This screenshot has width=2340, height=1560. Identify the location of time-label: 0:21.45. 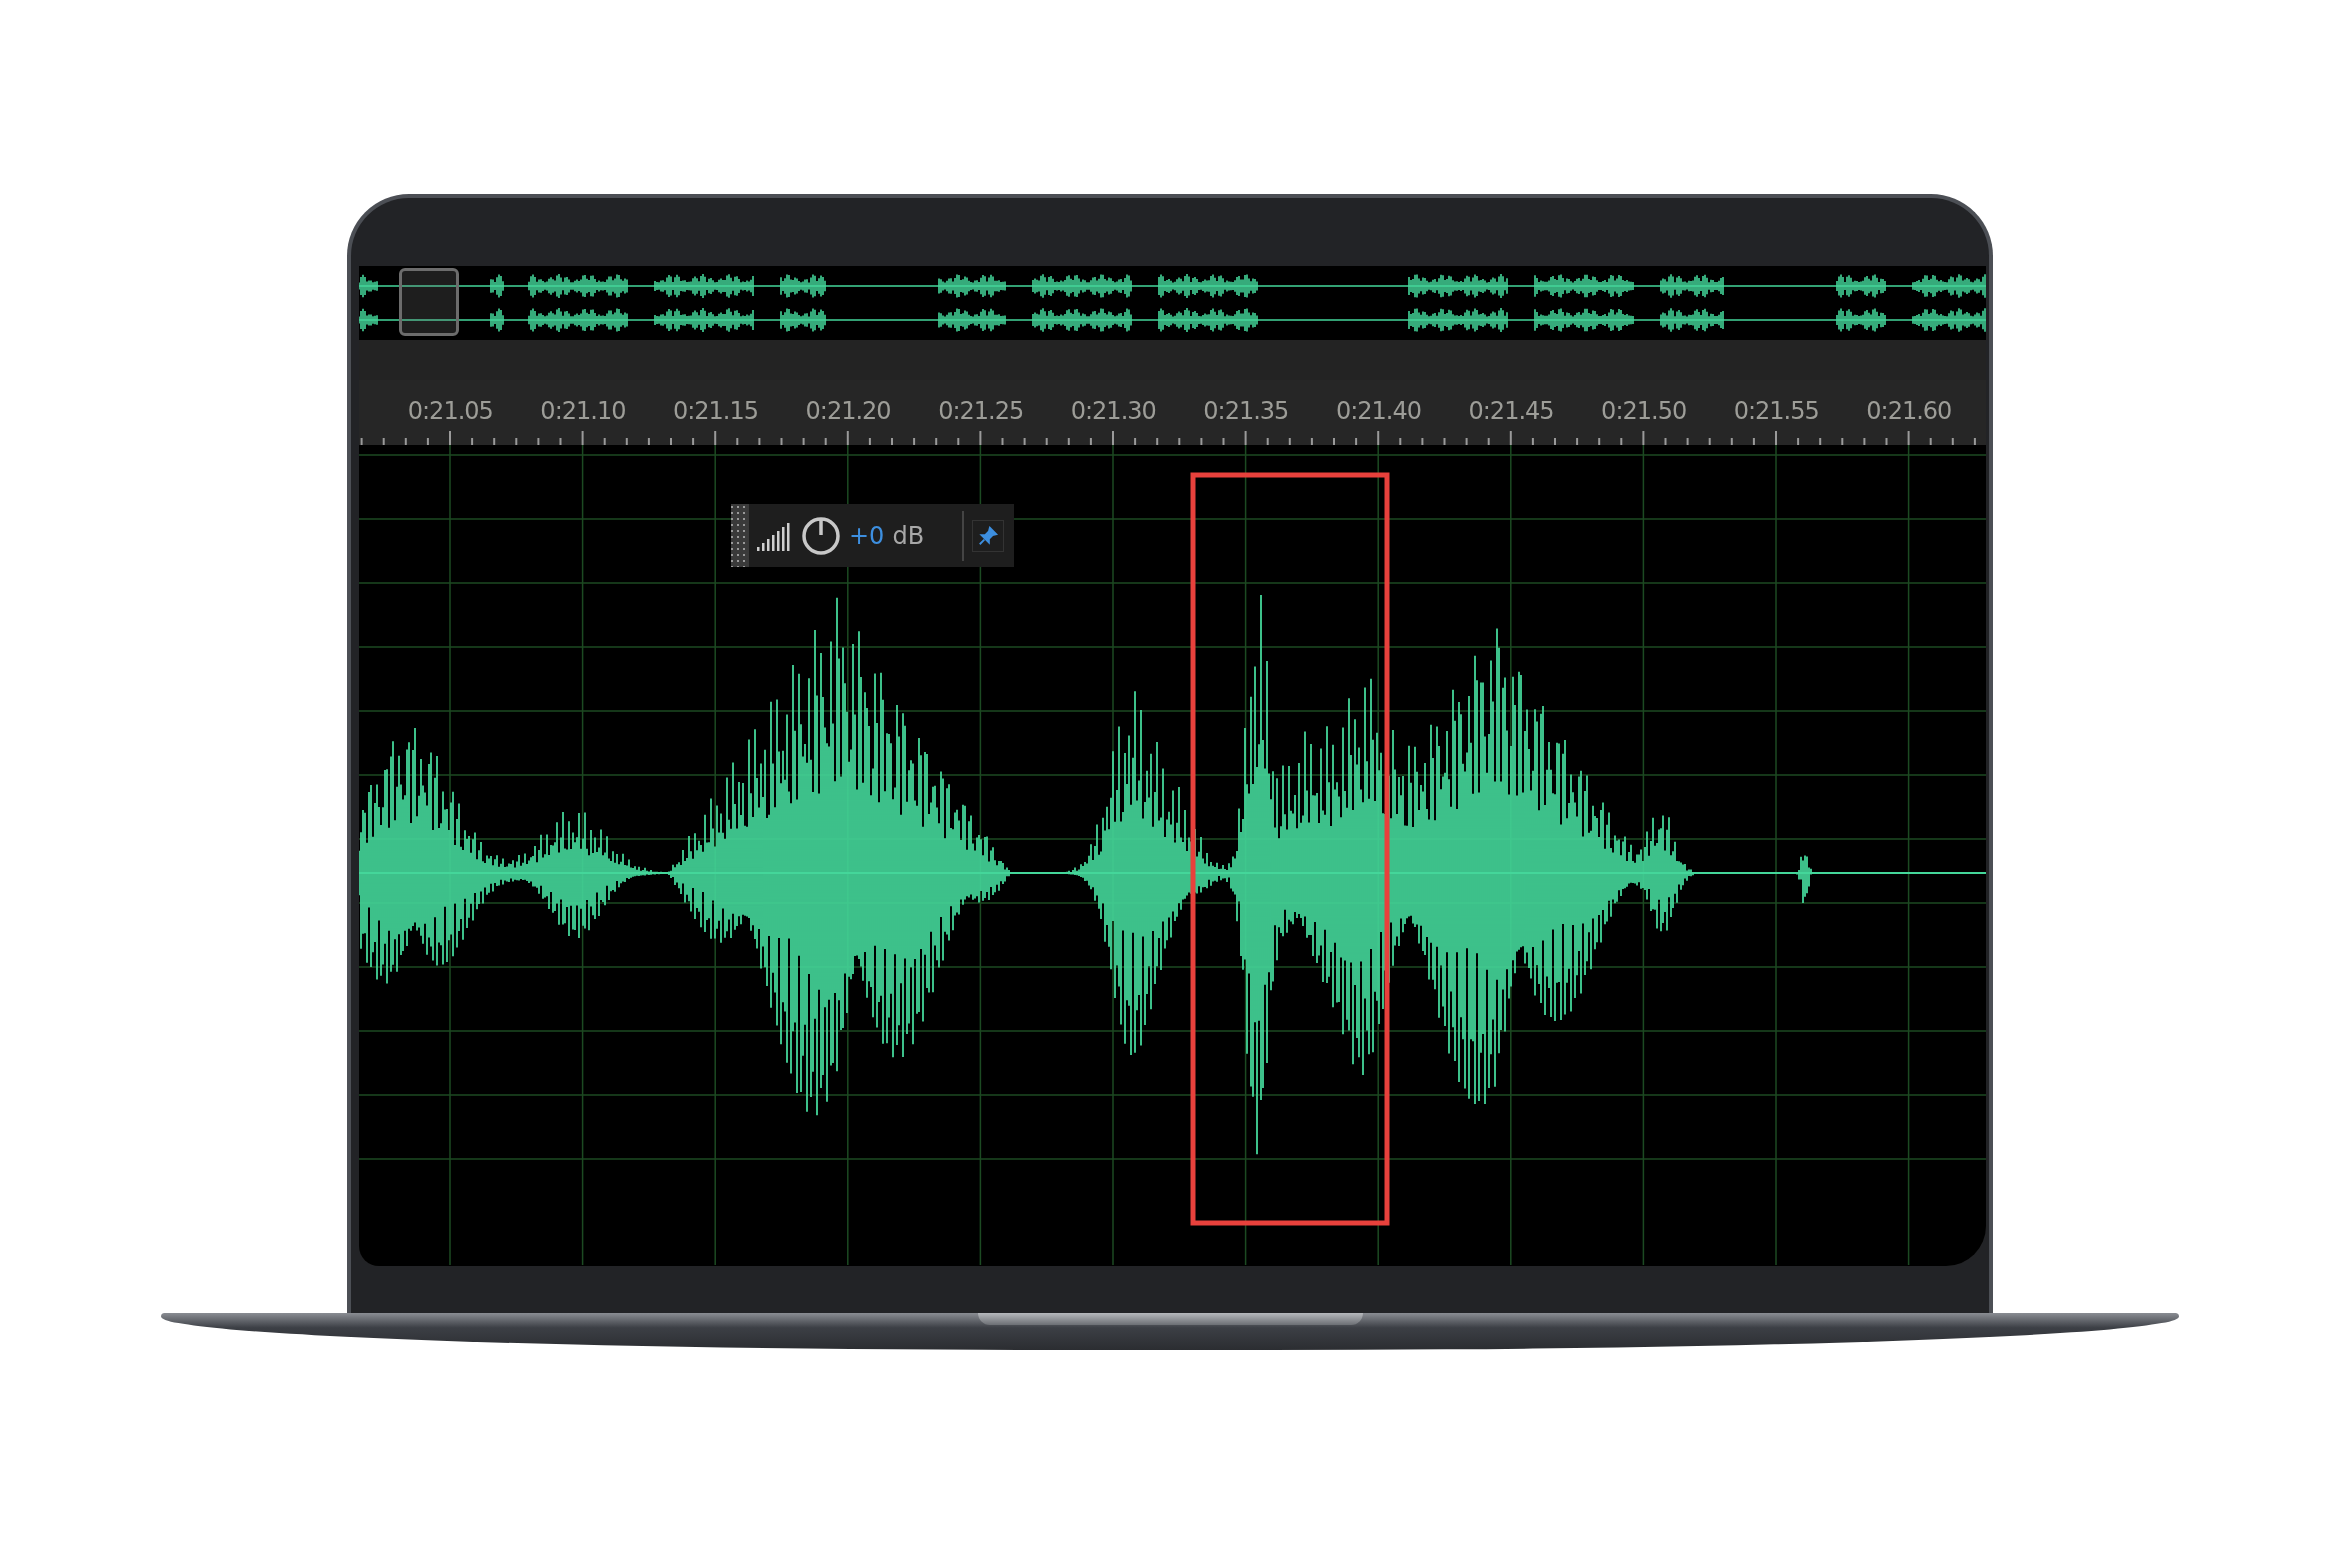
(1511, 411).